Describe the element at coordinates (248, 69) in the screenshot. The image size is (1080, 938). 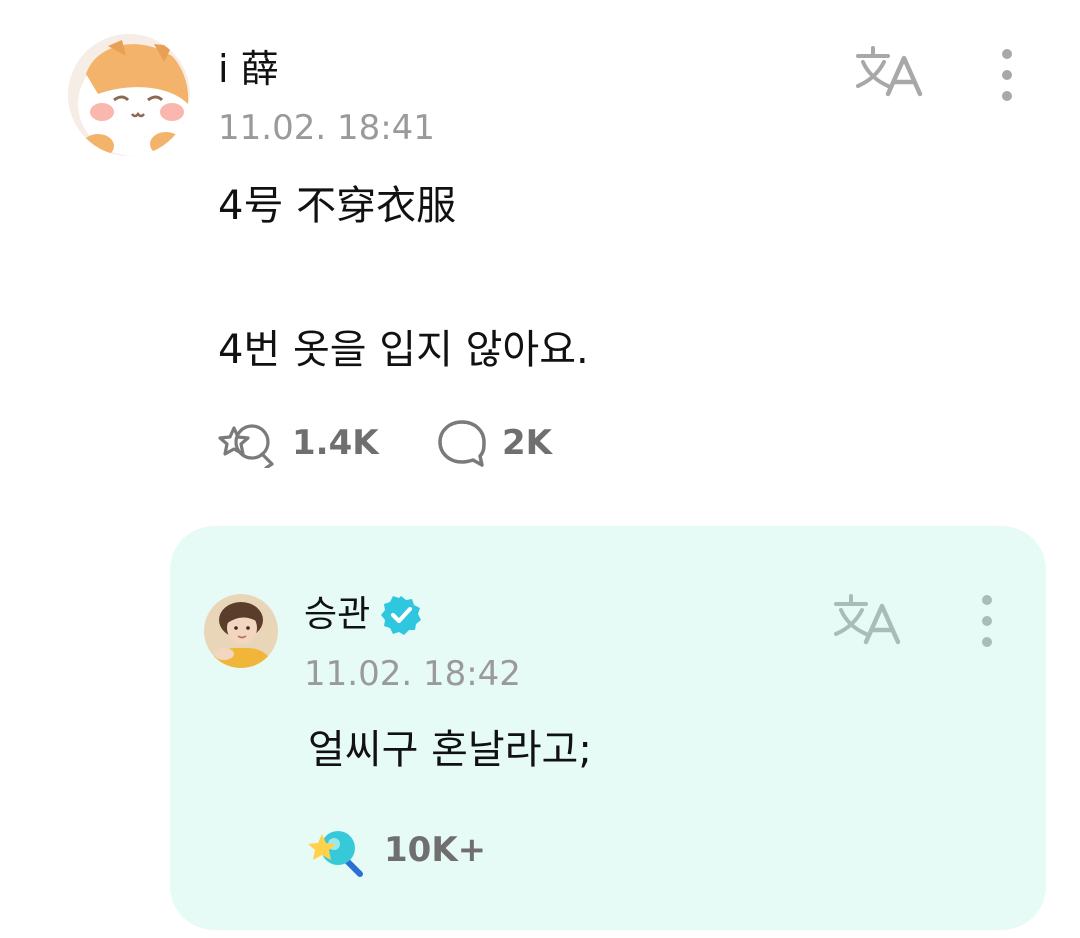
I see `post-author-name: i 薛` at that location.